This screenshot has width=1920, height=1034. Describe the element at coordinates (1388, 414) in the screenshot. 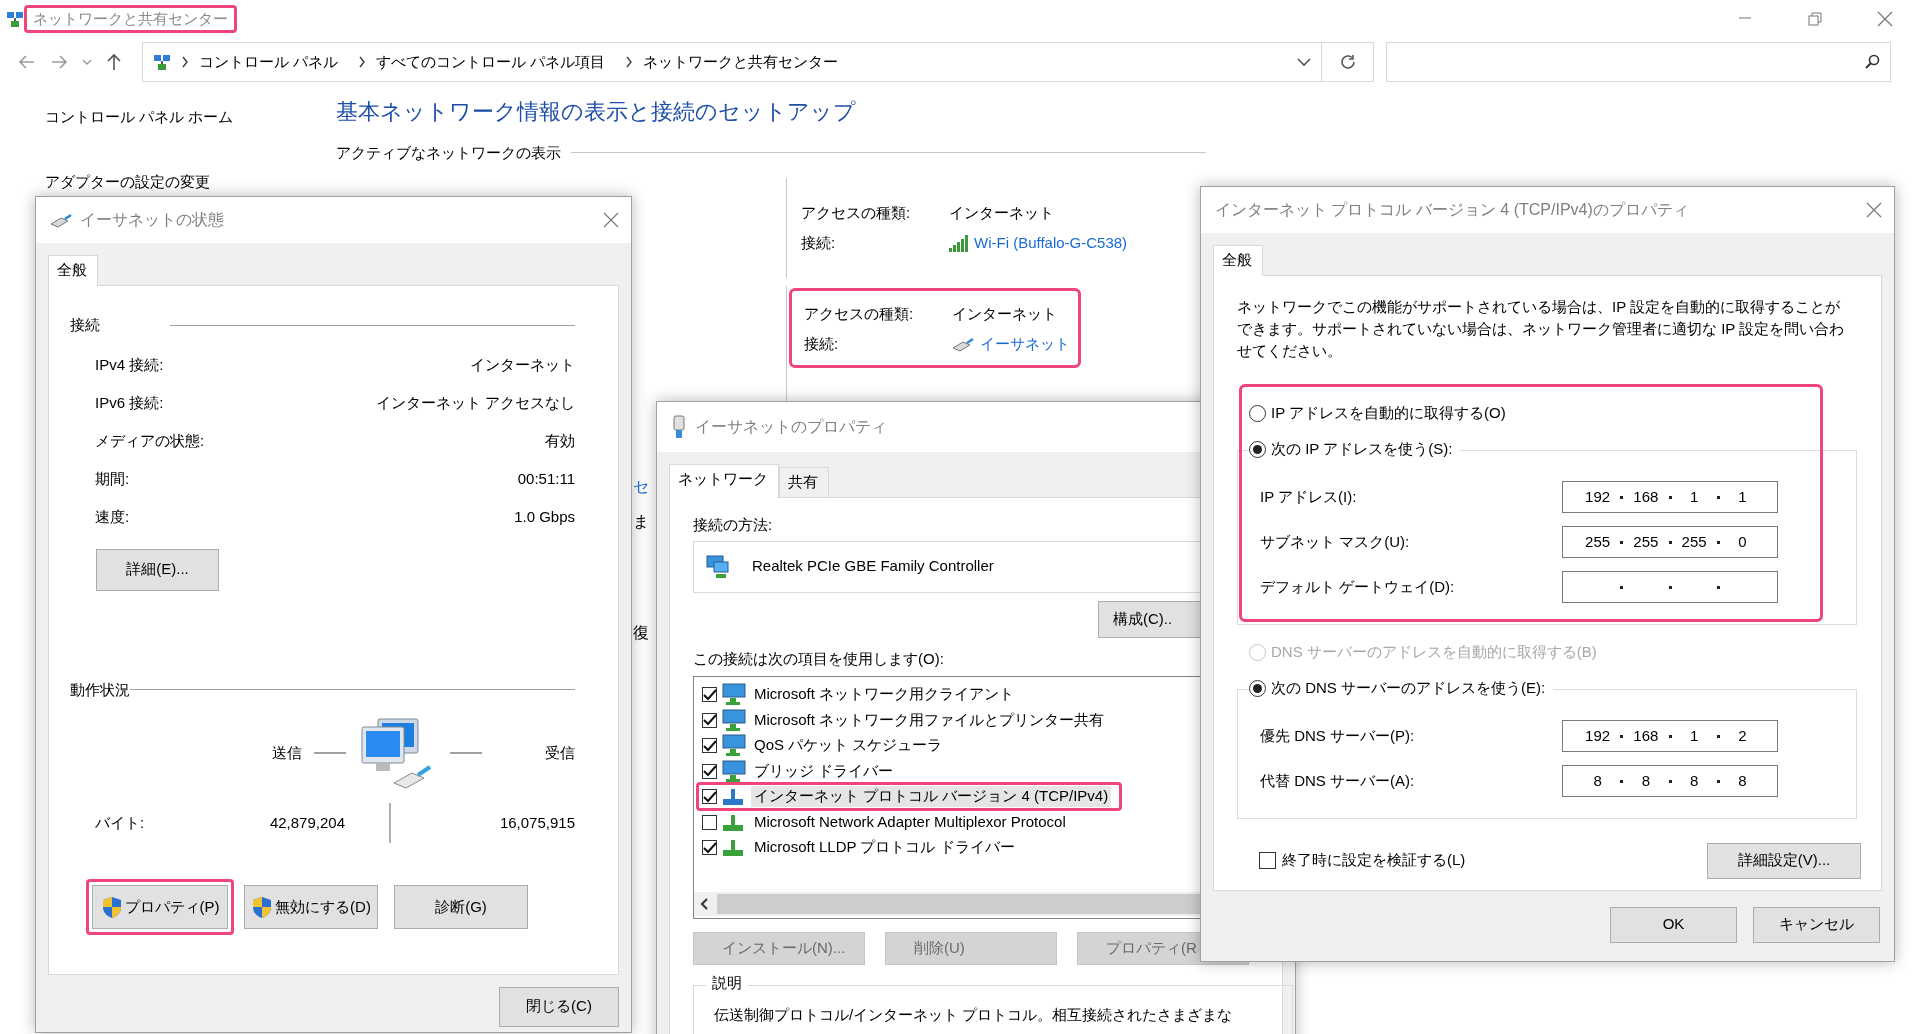

I see `radio-label: IP アドレスを自動的に取得する(O)` at that location.